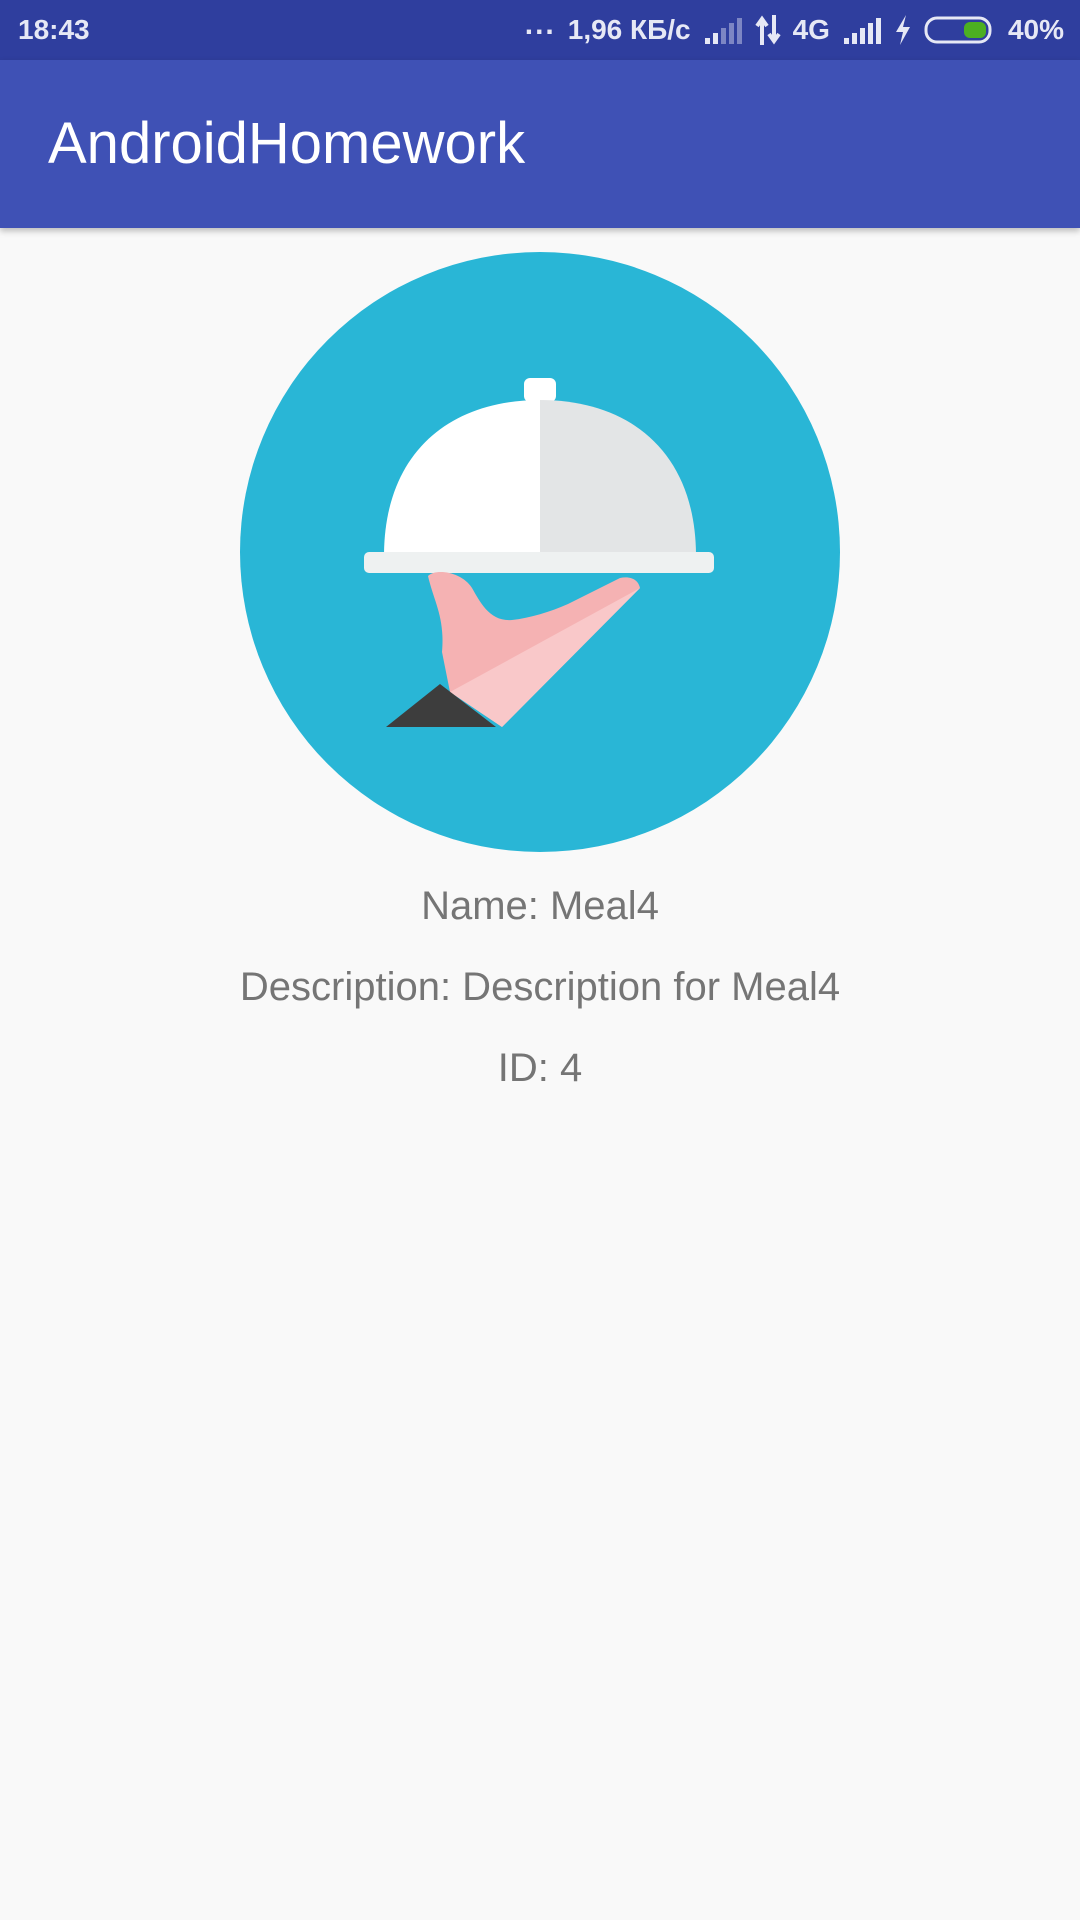 This screenshot has width=1080, height=1920. What do you see at coordinates (540, 1068) in the screenshot?
I see `meal-id: ID: 4` at bounding box center [540, 1068].